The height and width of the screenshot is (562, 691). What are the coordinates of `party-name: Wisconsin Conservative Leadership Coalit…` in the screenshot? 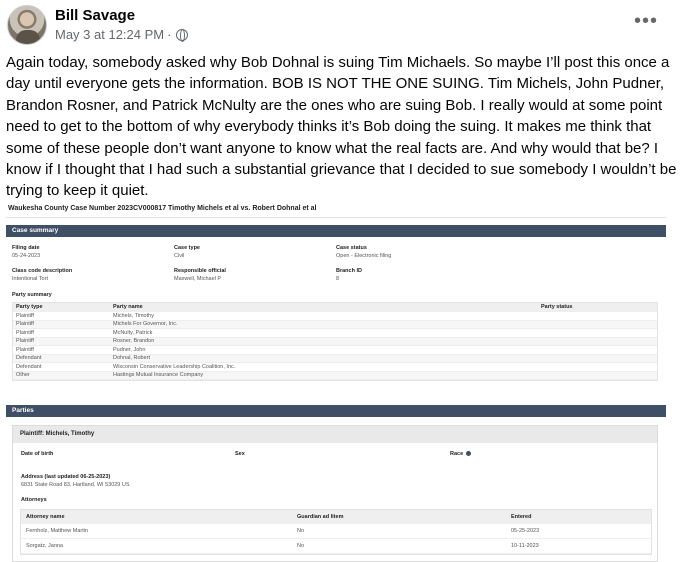 It's located at (174, 366).